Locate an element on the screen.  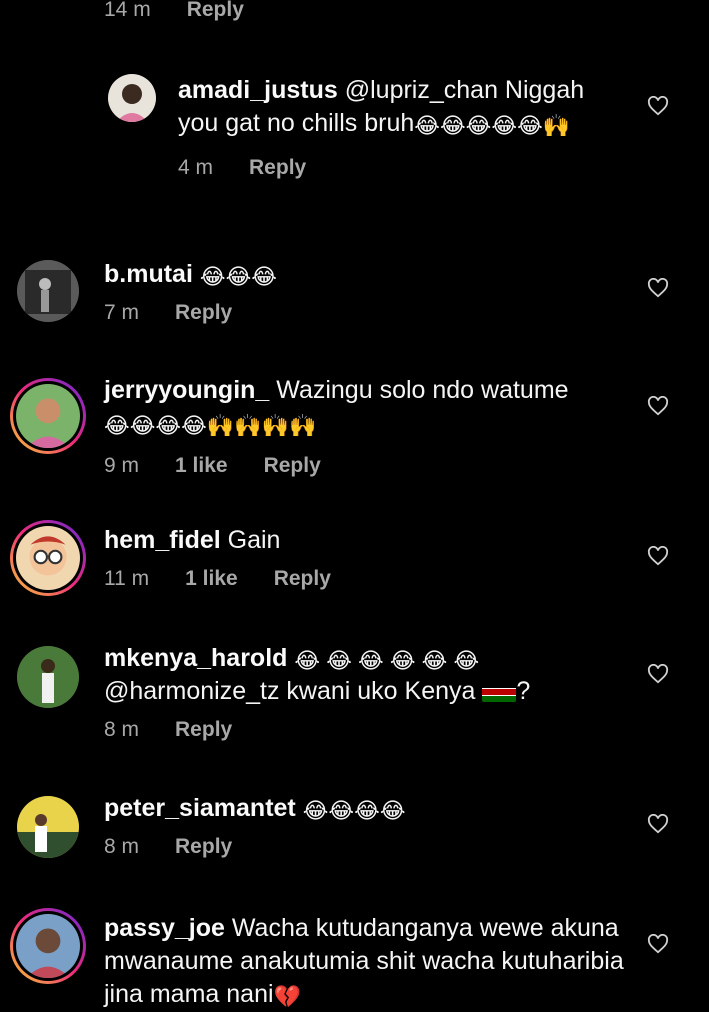
comment-body: Gain is located at coordinates (254, 540).